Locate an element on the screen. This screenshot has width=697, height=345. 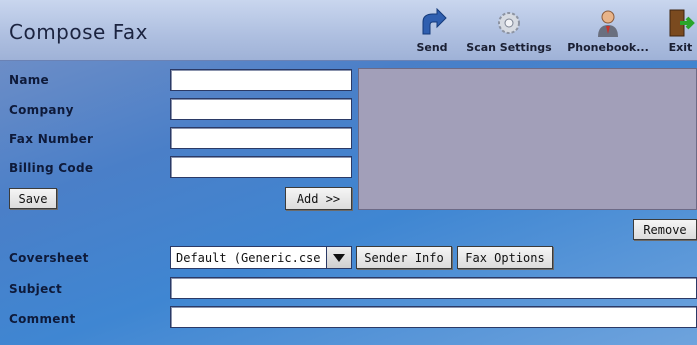
exit-button: Exit is located at coordinates (680, 32).